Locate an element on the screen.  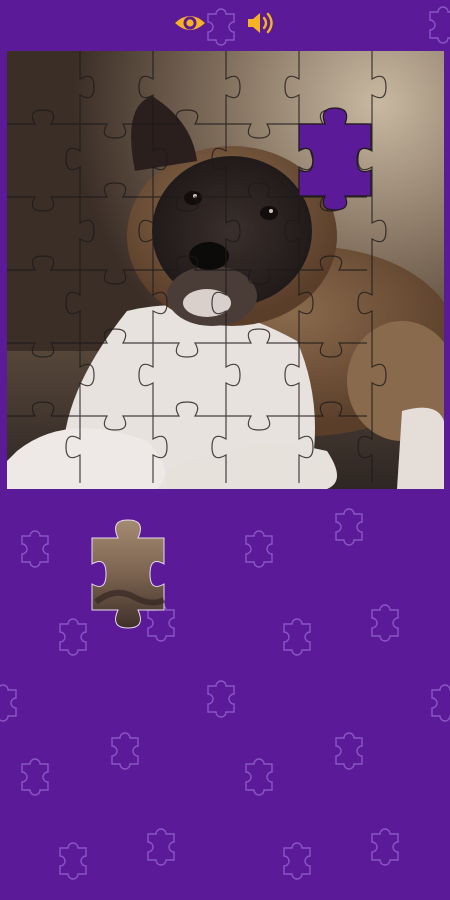
preview-button is located at coordinates (190, 23).